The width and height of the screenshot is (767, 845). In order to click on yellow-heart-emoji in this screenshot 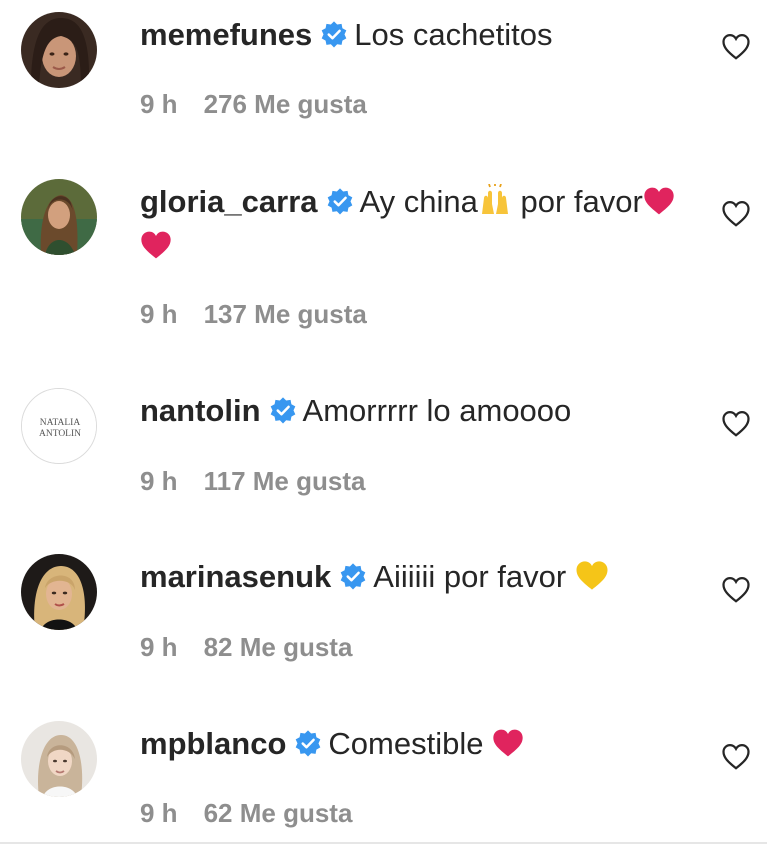, I will do `click(592, 575)`.